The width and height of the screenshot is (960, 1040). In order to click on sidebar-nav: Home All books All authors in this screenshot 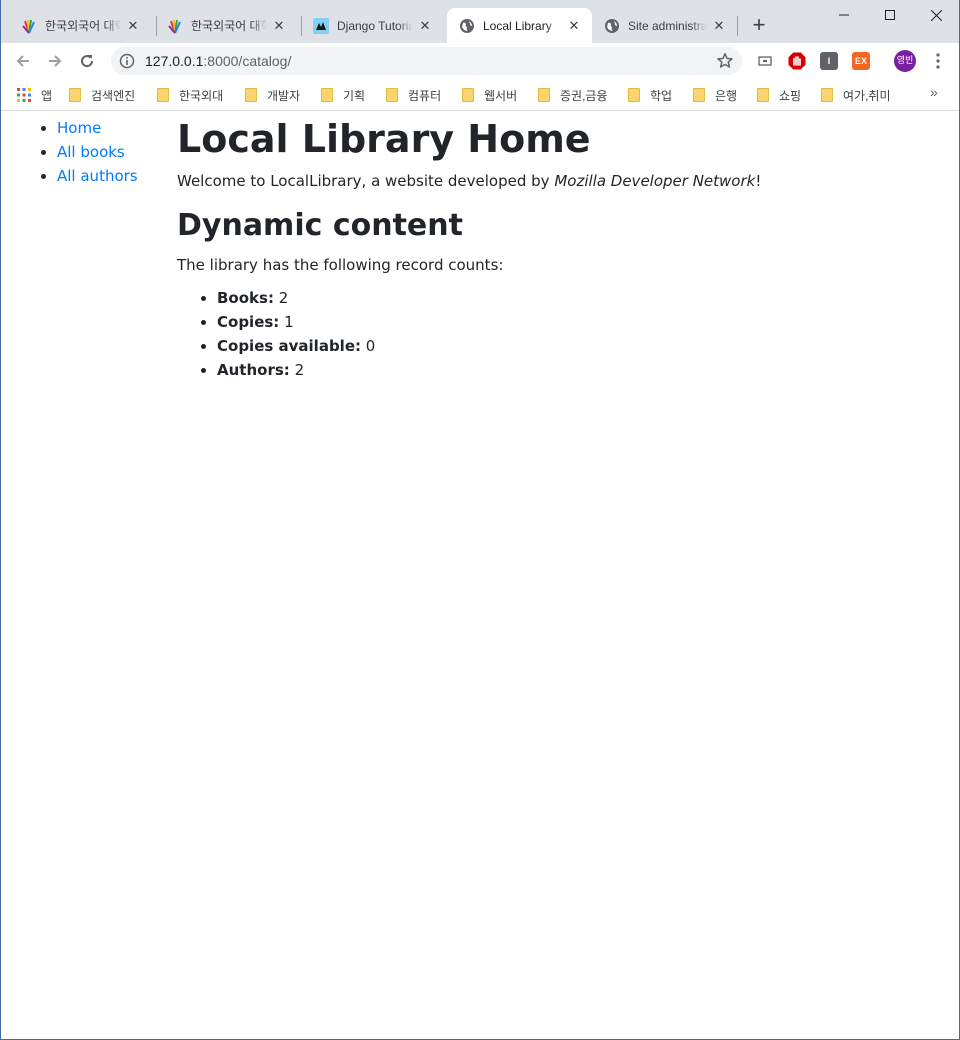, I will do `click(87, 152)`.